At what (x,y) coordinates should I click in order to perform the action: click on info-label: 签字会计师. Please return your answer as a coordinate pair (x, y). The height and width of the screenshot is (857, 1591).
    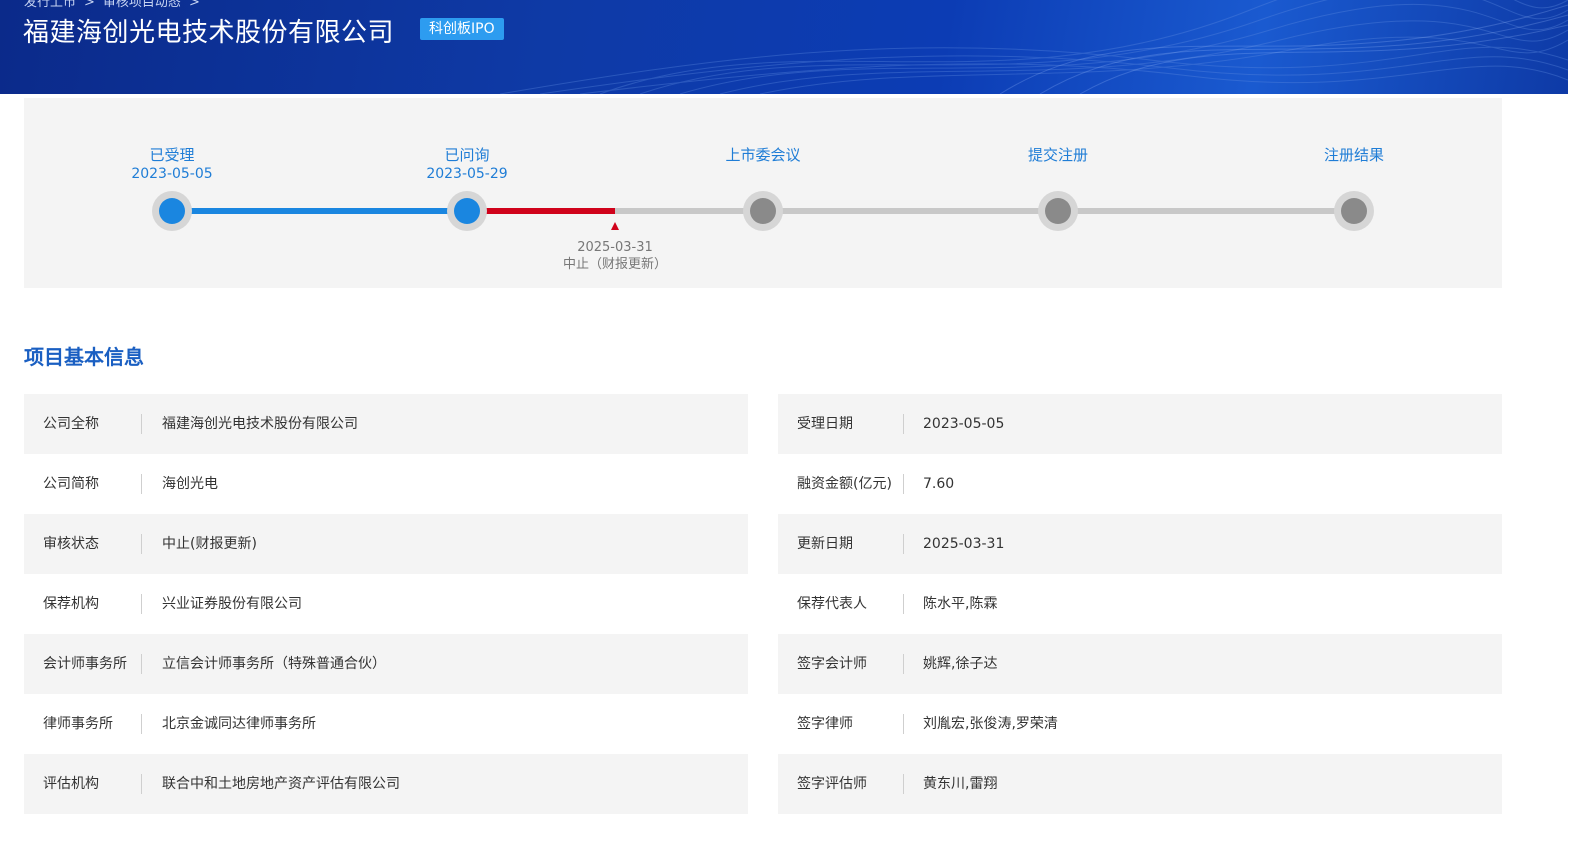
    Looking at the image, I should click on (832, 664).